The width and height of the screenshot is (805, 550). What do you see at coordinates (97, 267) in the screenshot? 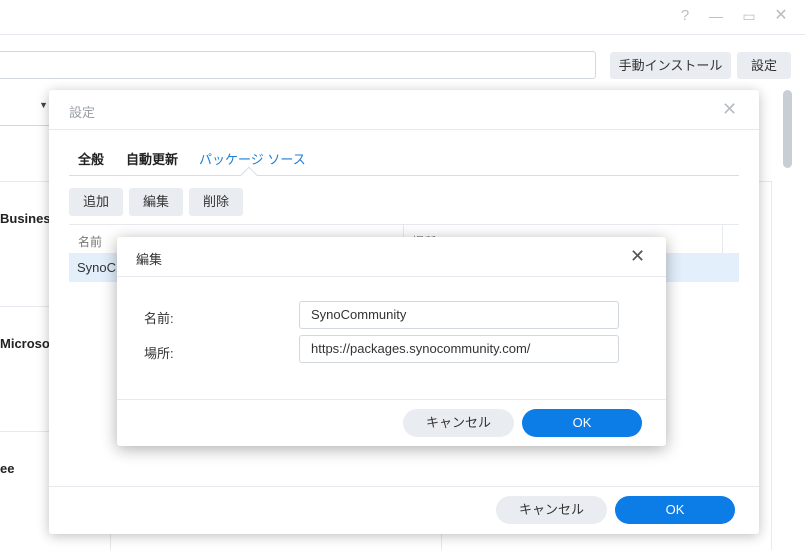
I see `row-name-cell: SynoC` at bounding box center [97, 267].